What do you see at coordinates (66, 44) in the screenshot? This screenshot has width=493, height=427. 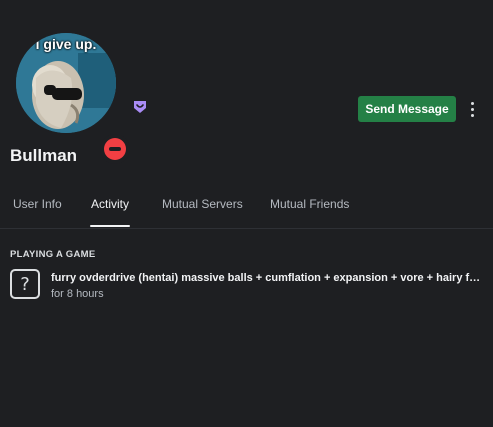 I see `avatar-caption: i give up.` at bounding box center [66, 44].